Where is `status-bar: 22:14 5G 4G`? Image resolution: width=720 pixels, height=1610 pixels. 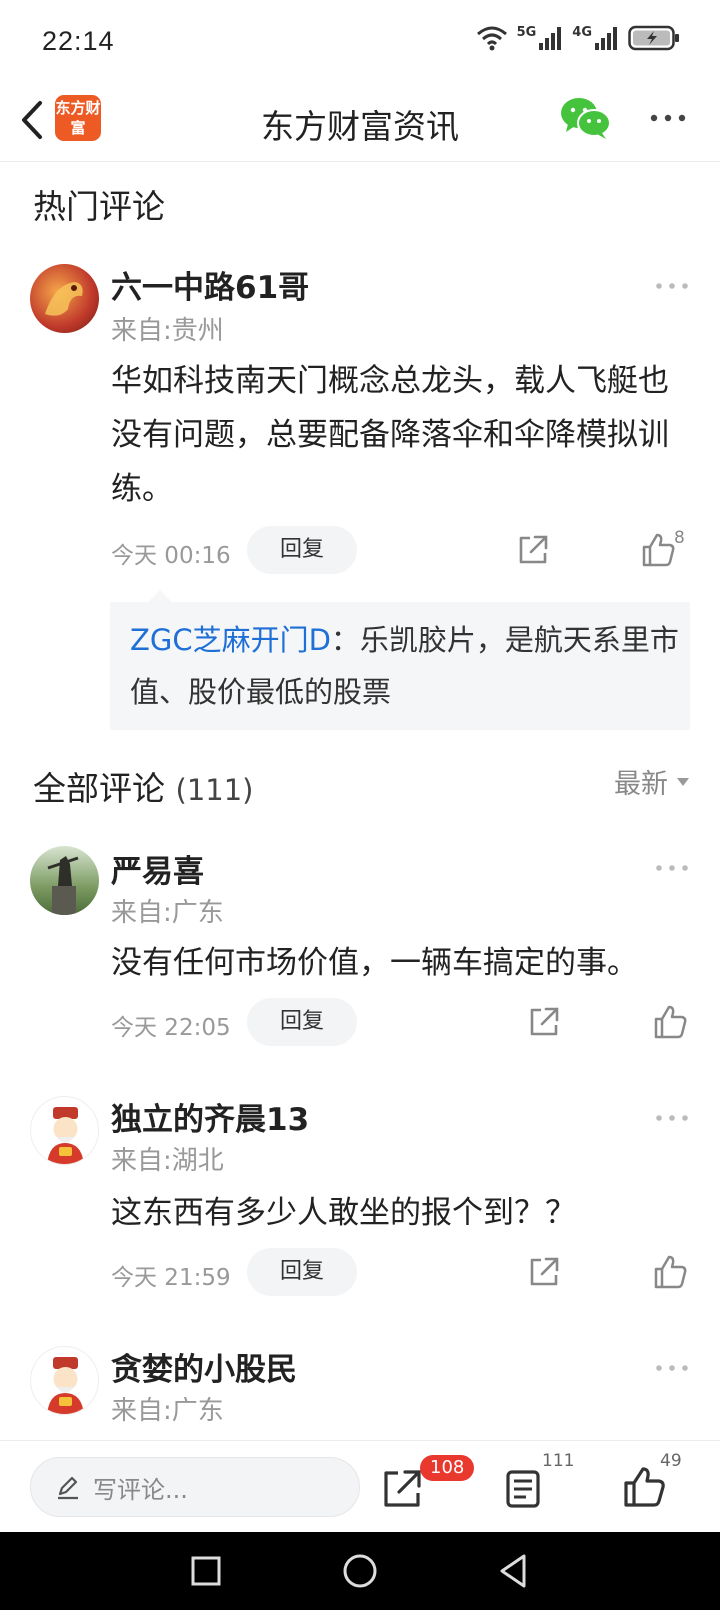
status-bar: 22:14 5G 4G is located at coordinates (360, 40).